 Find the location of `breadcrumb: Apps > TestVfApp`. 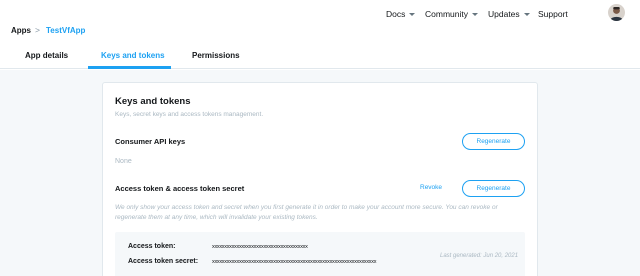

breadcrumb: Apps > TestVfApp is located at coordinates (320, 33).